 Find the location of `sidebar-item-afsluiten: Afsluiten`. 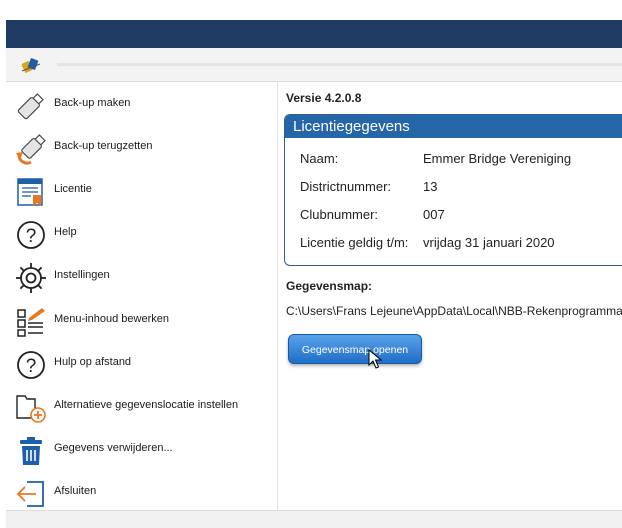

sidebar-item-afsluiten: Afsluiten is located at coordinates (141, 492).